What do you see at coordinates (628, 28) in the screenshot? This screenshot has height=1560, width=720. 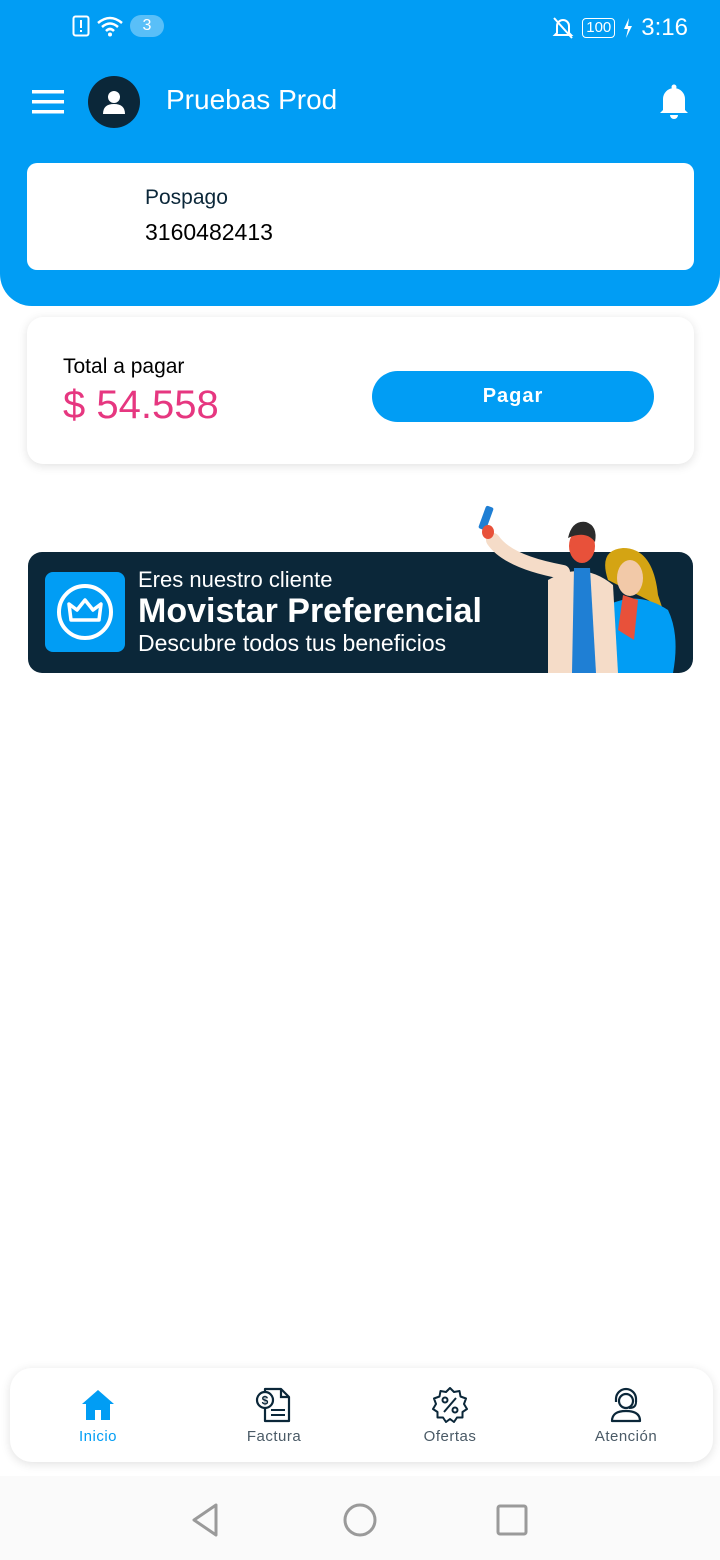 I see `charging-icon` at bounding box center [628, 28].